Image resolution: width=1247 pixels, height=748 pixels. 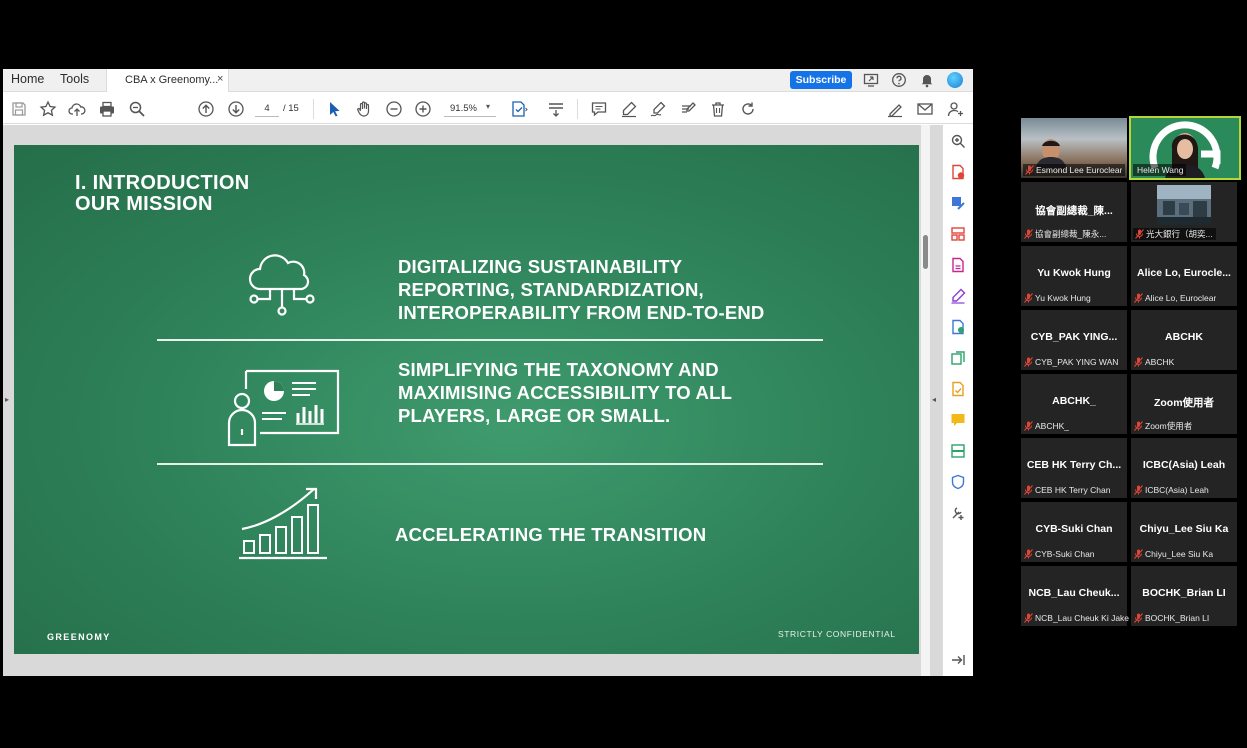 What do you see at coordinates (958, 513) in the screenshot?
I see `more-tools-icon` at bounding box center [958, 513].